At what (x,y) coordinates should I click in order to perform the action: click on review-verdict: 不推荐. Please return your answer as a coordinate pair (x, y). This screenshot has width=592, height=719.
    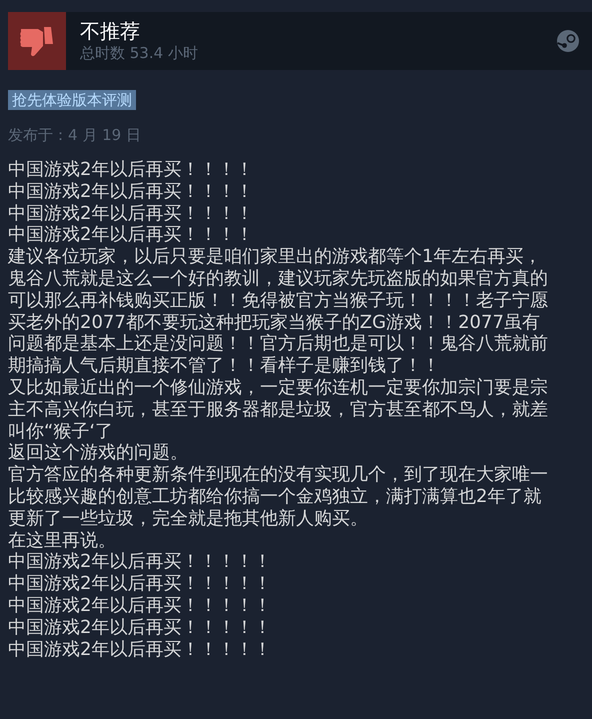
    Looking at the image, I should click on (110, 31).